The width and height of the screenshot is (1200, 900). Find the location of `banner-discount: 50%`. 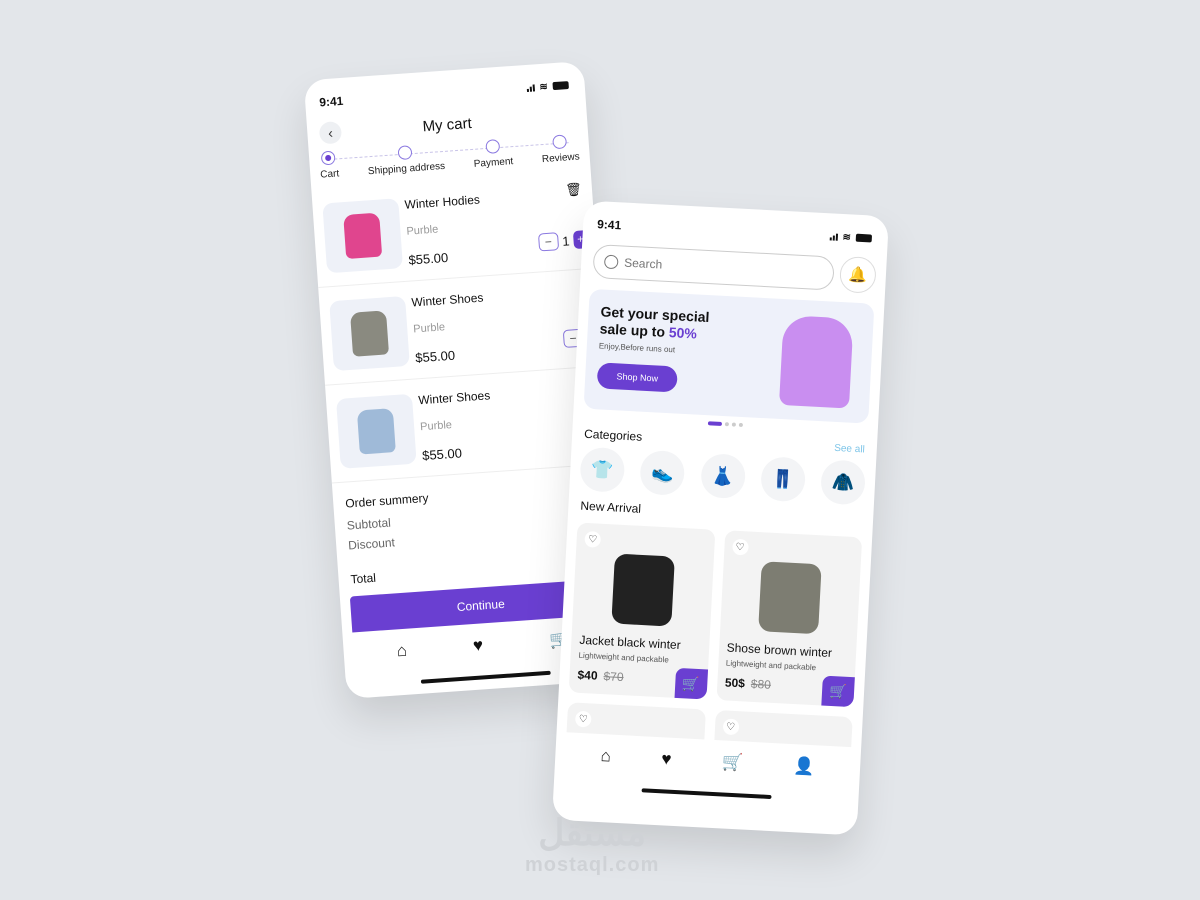

banner-discount: 50% is located at coordinates (683, 333).